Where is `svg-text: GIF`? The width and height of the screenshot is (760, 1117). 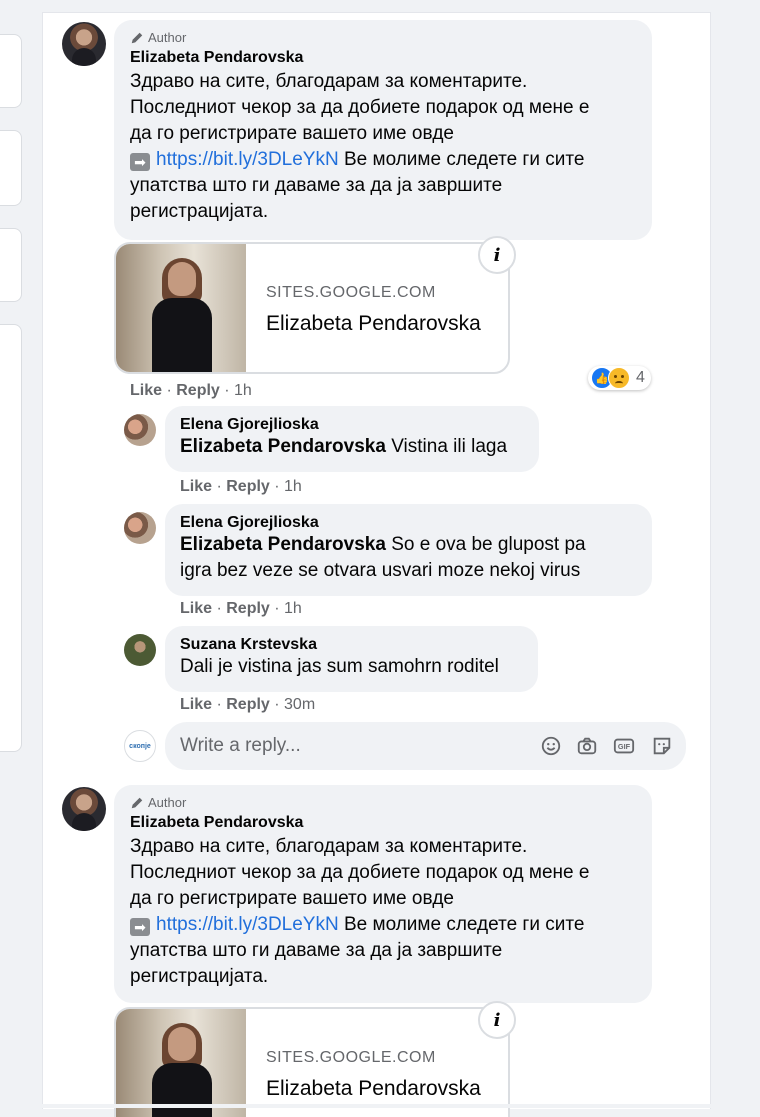
svg-text: GIF is located at coordinates (624, 746).